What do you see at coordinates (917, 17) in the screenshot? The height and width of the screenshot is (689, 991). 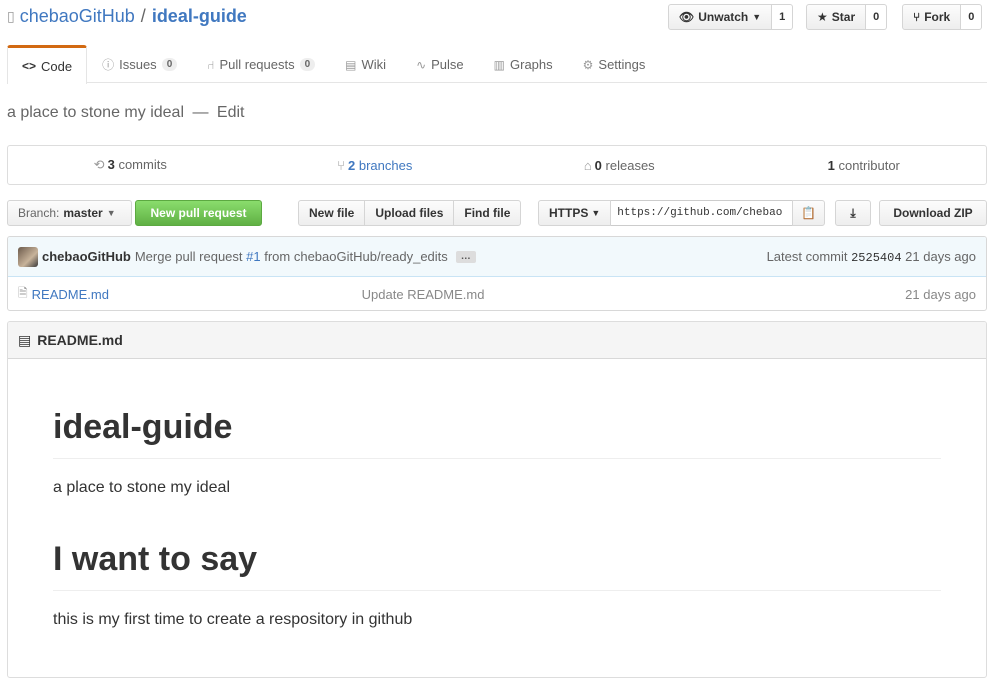 I see `fork-icon: ⑂` at bounding box center [917, 17].